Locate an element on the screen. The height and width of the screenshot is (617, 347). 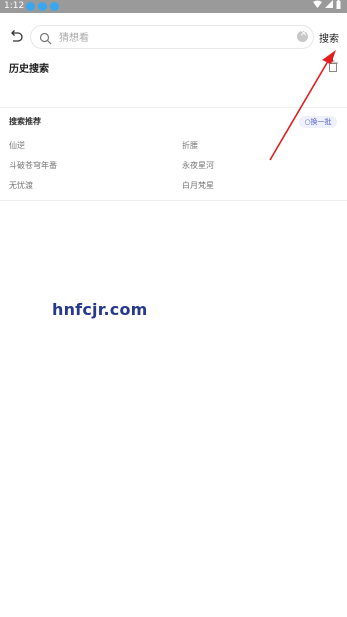
refresh-label: 换一批 is located at coordinates (321, 122).